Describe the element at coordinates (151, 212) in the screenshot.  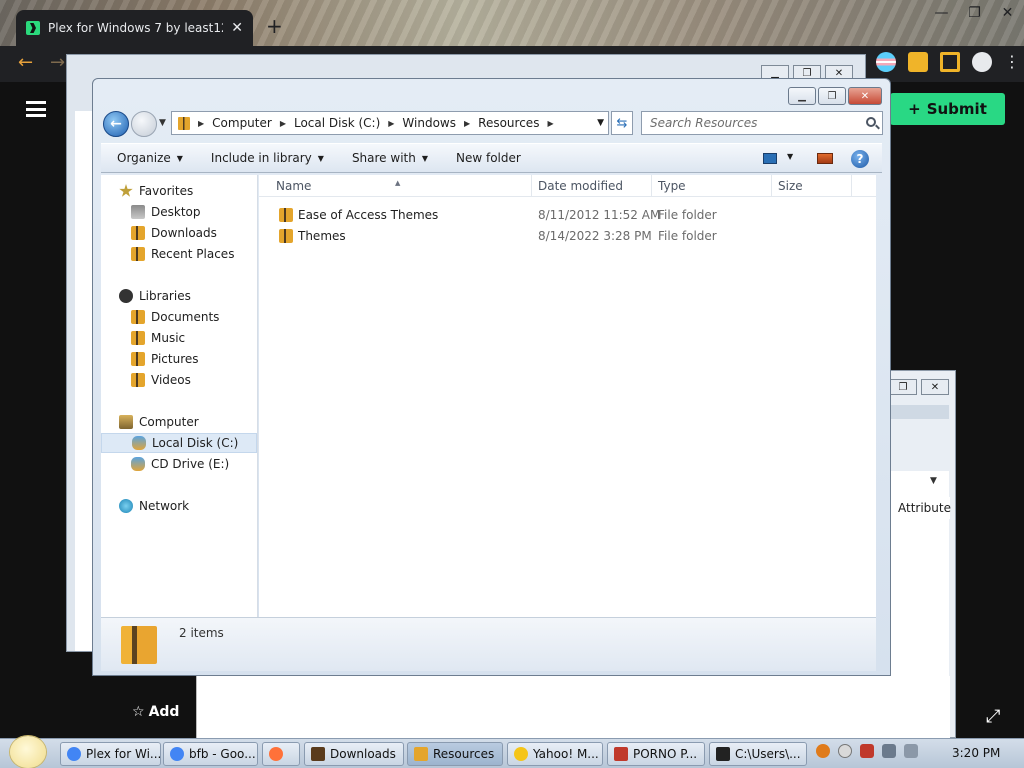
I see `nav-desktop: Desktop` at that location.